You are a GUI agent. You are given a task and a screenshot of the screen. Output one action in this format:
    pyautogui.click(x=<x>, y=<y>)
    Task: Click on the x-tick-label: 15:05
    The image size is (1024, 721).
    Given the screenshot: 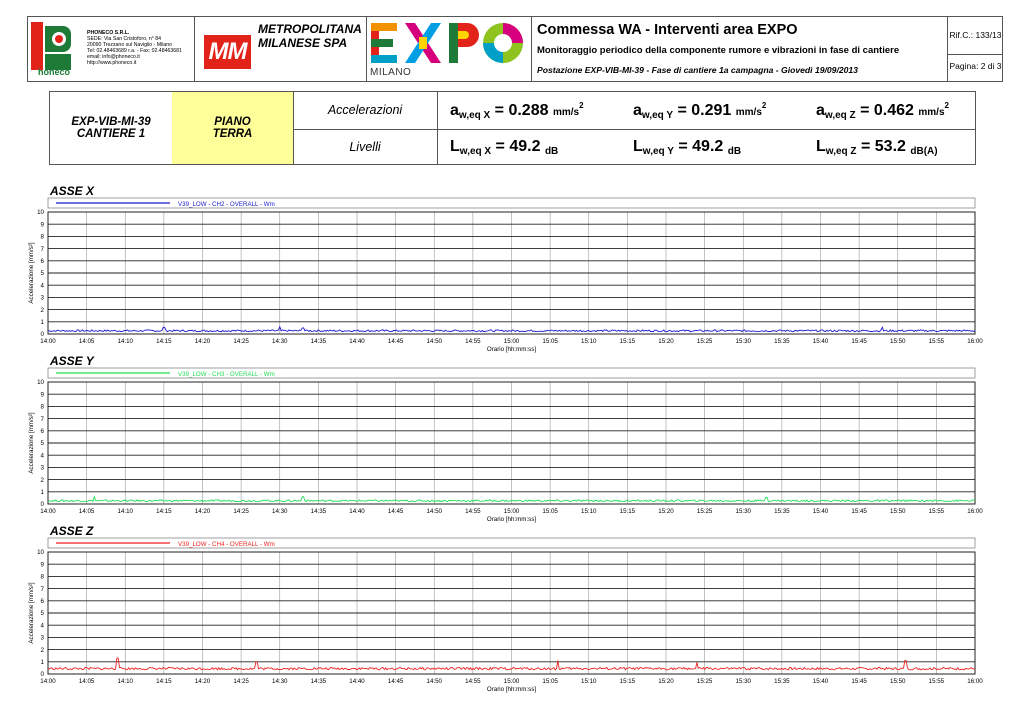 What is the action you would take?
    pyautogui.click(x=550, y=511)
    